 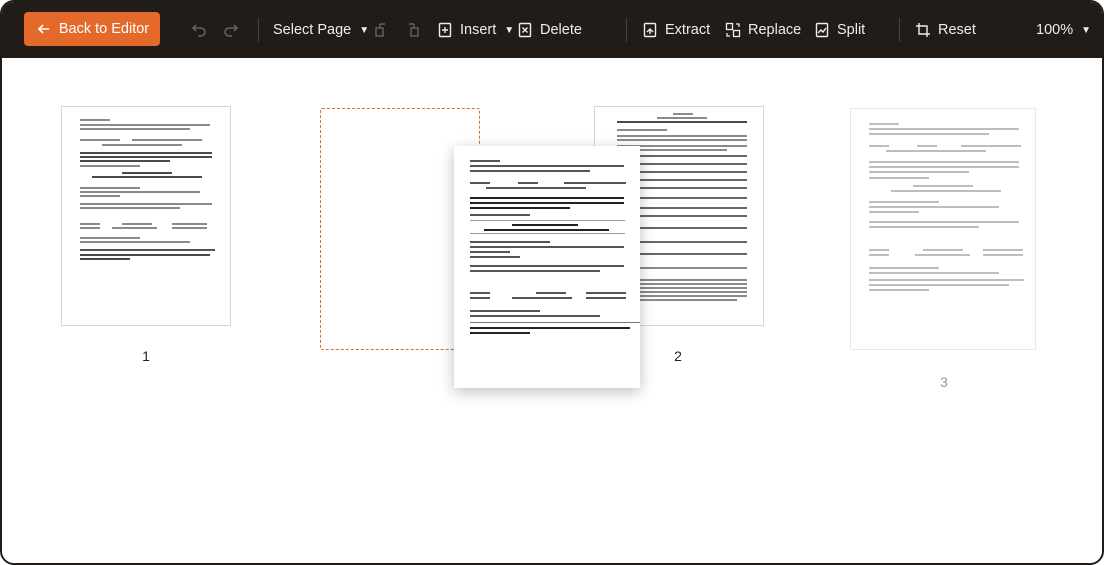 What do you see at coordinates (944, 382) in the screenshot?
I see `page-number-3: 3` at bounding box center [944, 382].